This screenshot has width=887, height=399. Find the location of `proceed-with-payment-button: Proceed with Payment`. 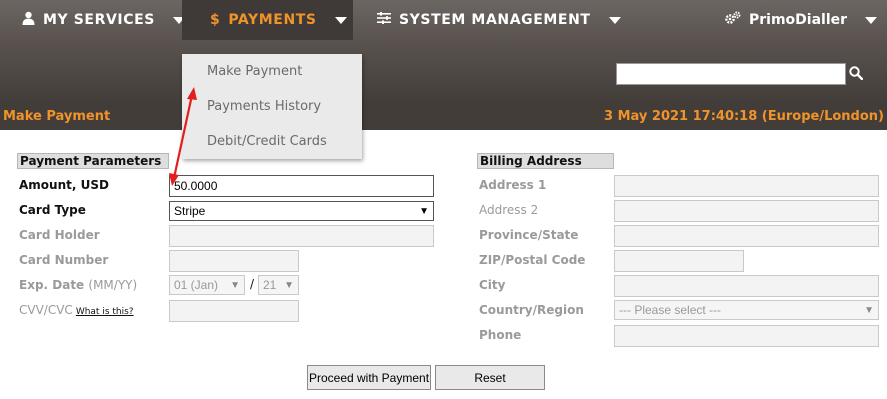

proceed-with-payment-button: Proceed with Payment is located at coordinates (369, 377).